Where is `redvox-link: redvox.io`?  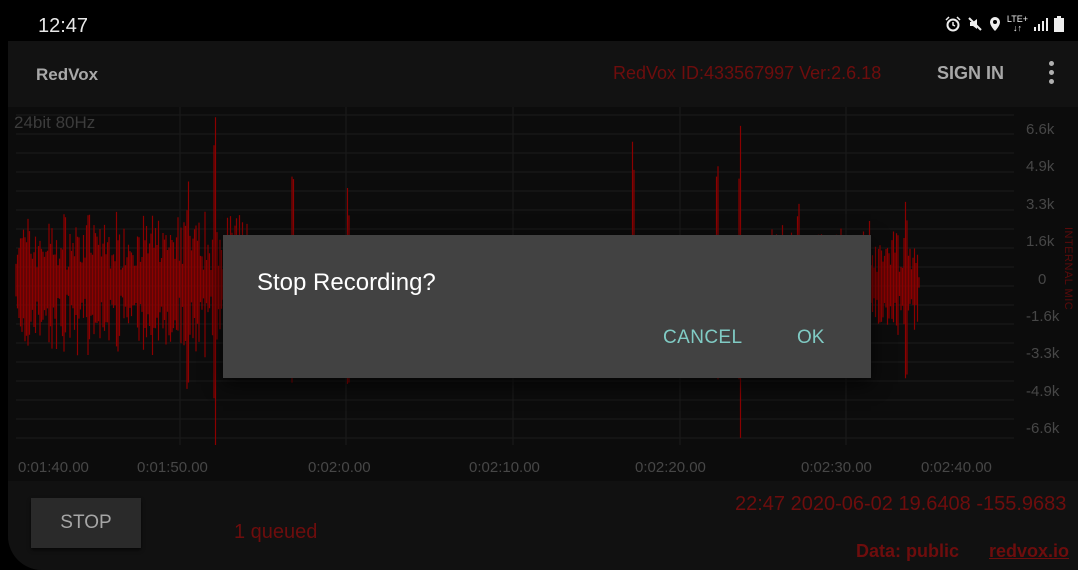 redvox-link: redvox.io is located at coordinates (1029, 551).